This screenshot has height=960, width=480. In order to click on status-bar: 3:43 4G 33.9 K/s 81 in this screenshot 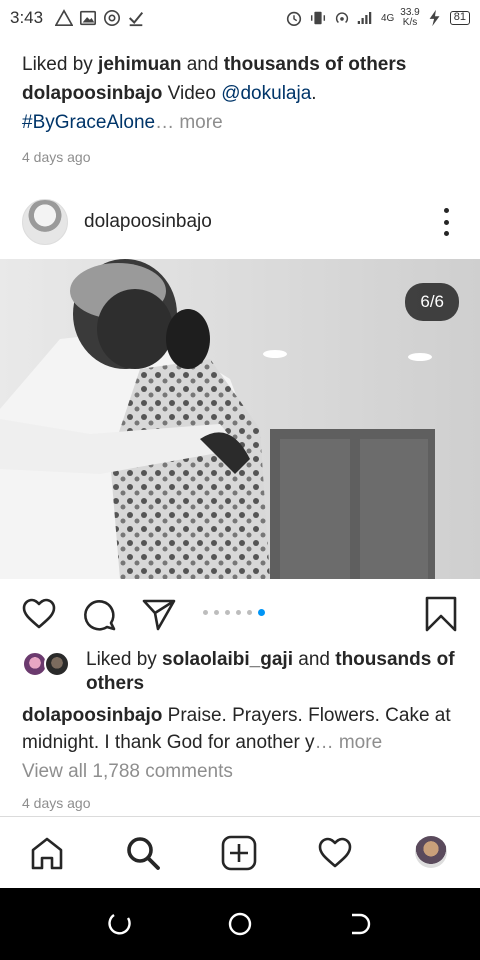, I will do `click(240, 18)`.